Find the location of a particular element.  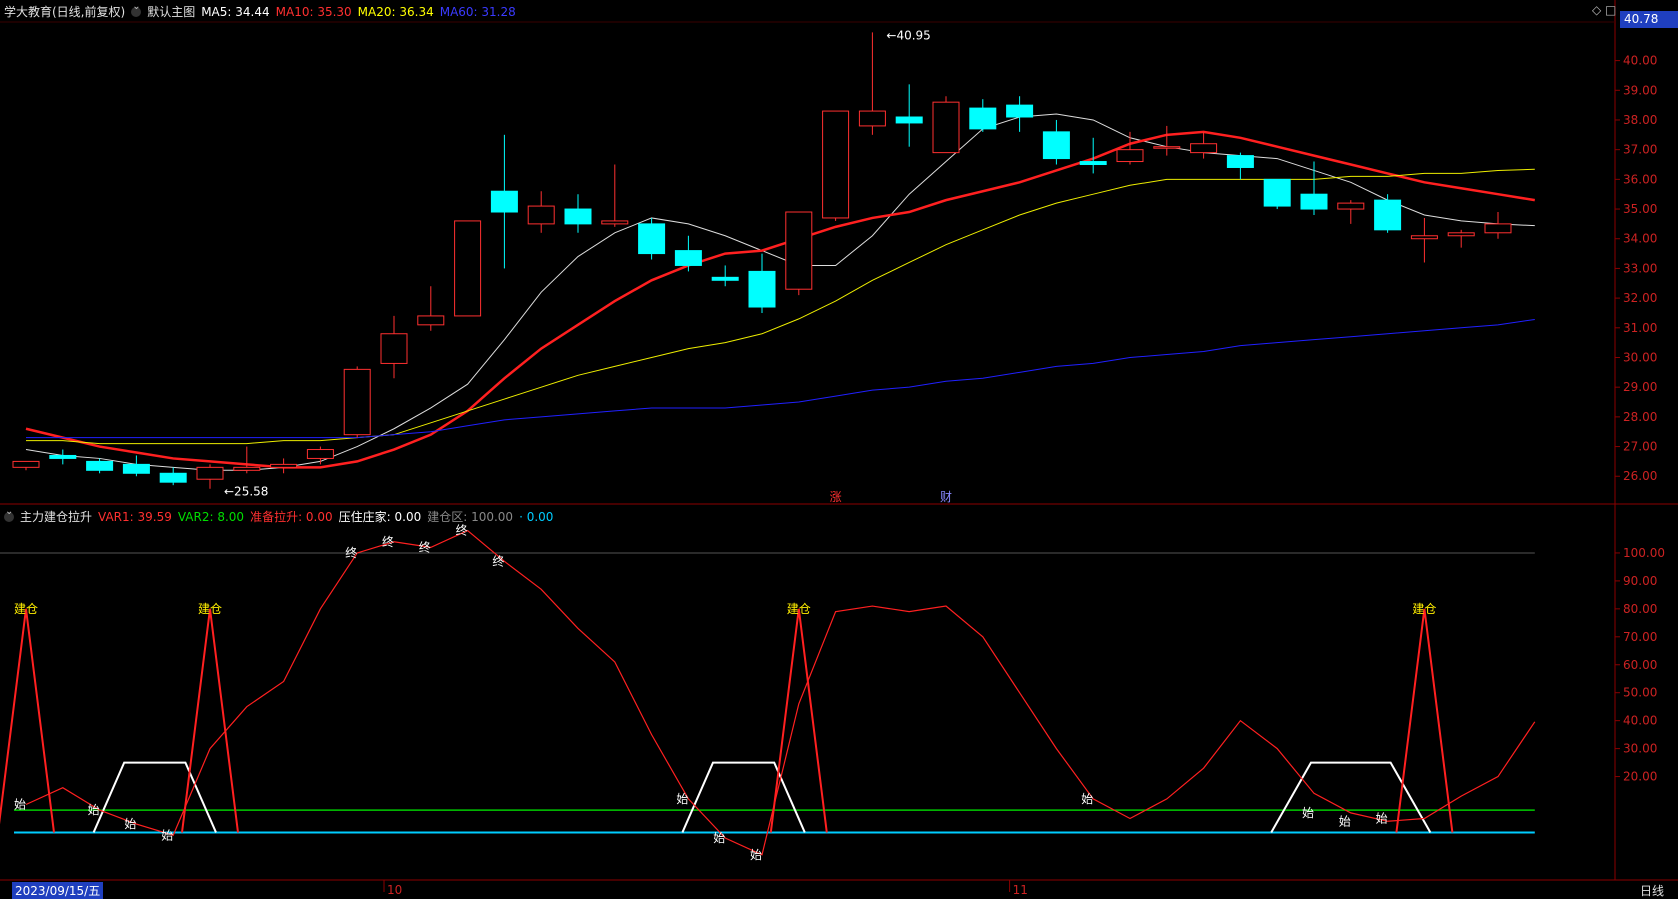

var1-label: VAR1: 39.59 is located at coordinates (135, 516).